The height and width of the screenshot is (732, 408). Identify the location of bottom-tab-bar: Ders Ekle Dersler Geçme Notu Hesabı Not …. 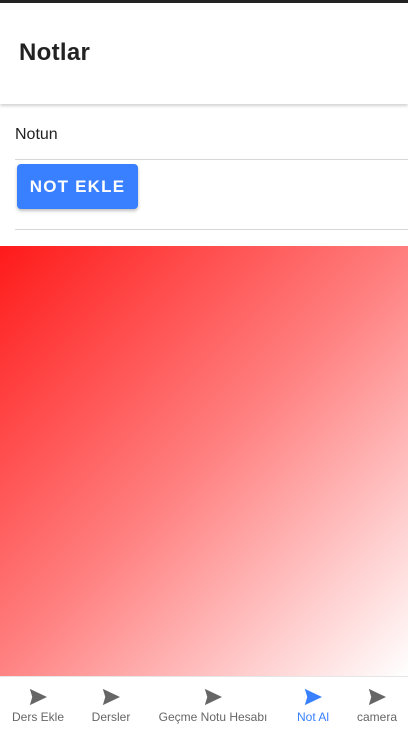
(204, 704).